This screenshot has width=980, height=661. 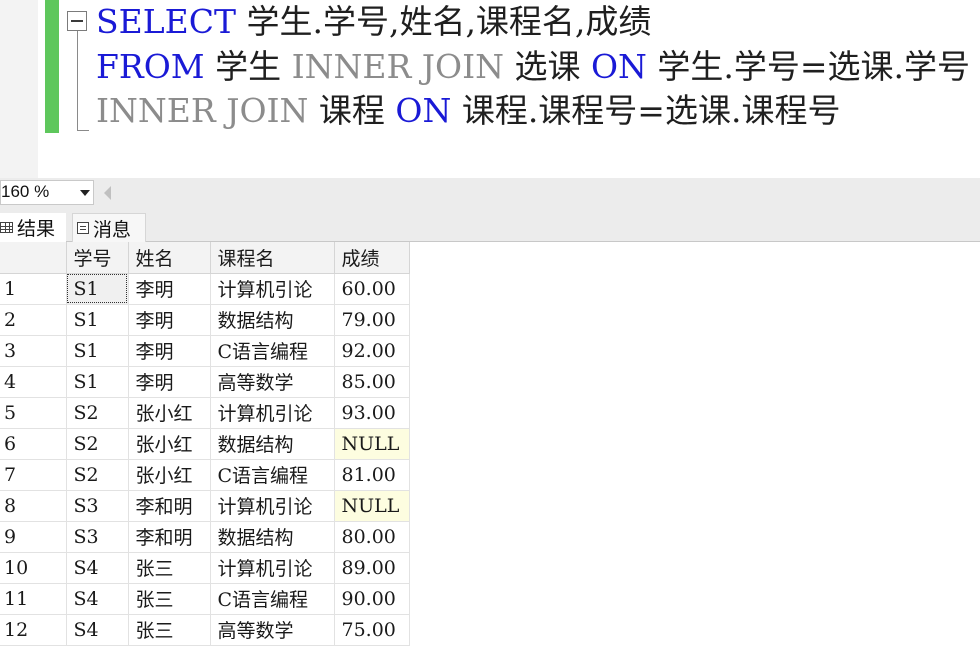 I want to click on row-number-cell: 6, so click(x=33, y=444).